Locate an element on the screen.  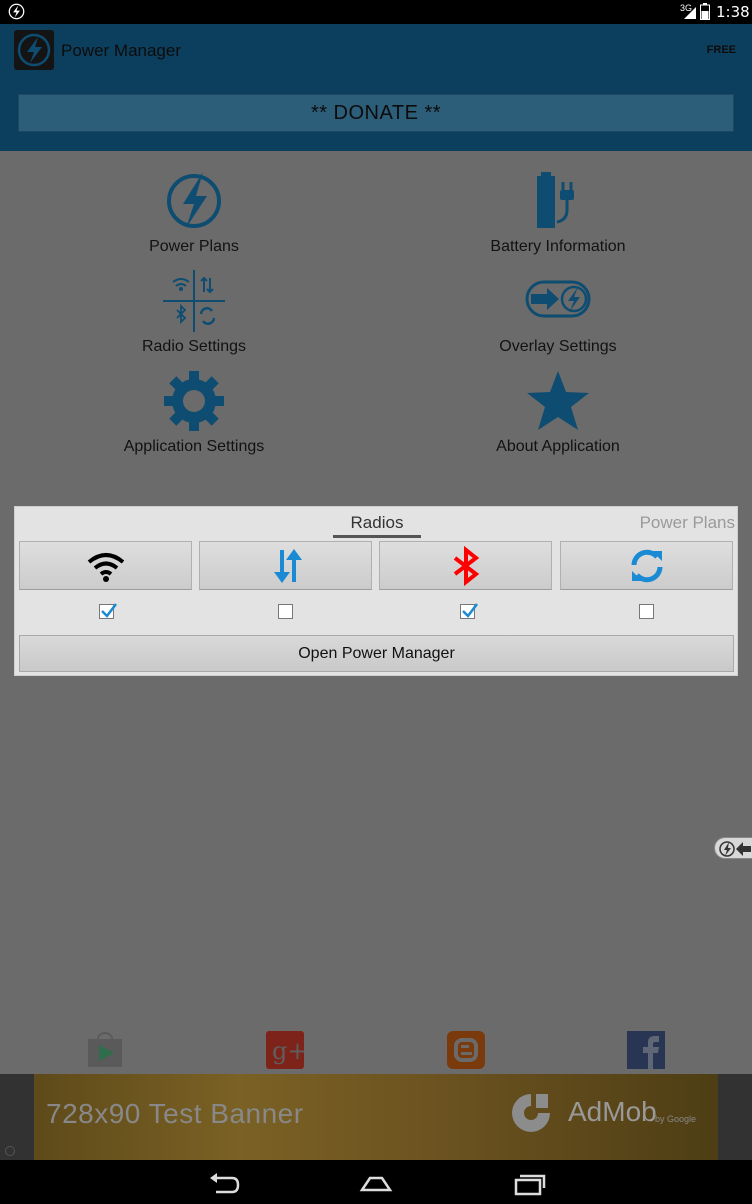
feature-power-plans: Power Plans is located at coordinates (194, 218).